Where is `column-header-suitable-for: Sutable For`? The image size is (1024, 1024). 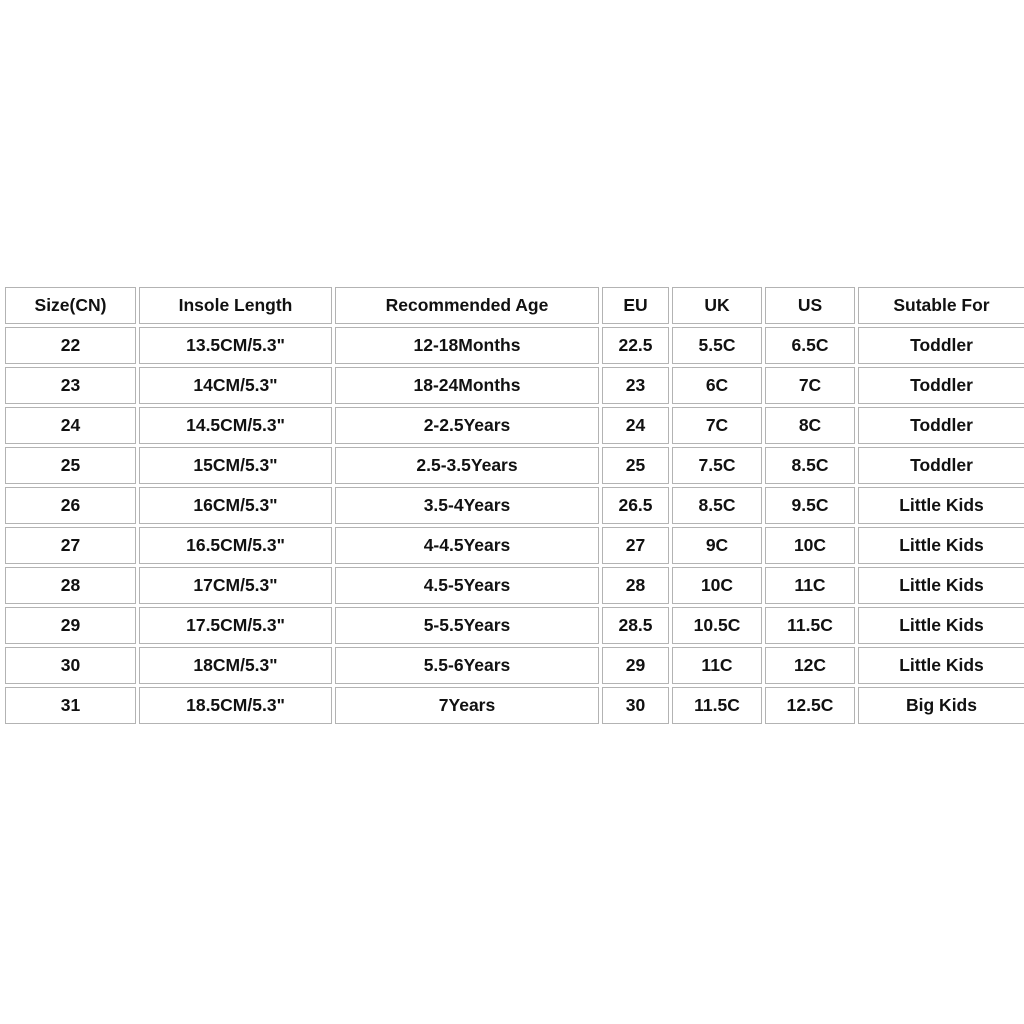
column-header-suitable-for: Sutable For is located at coordinates (941, 305).